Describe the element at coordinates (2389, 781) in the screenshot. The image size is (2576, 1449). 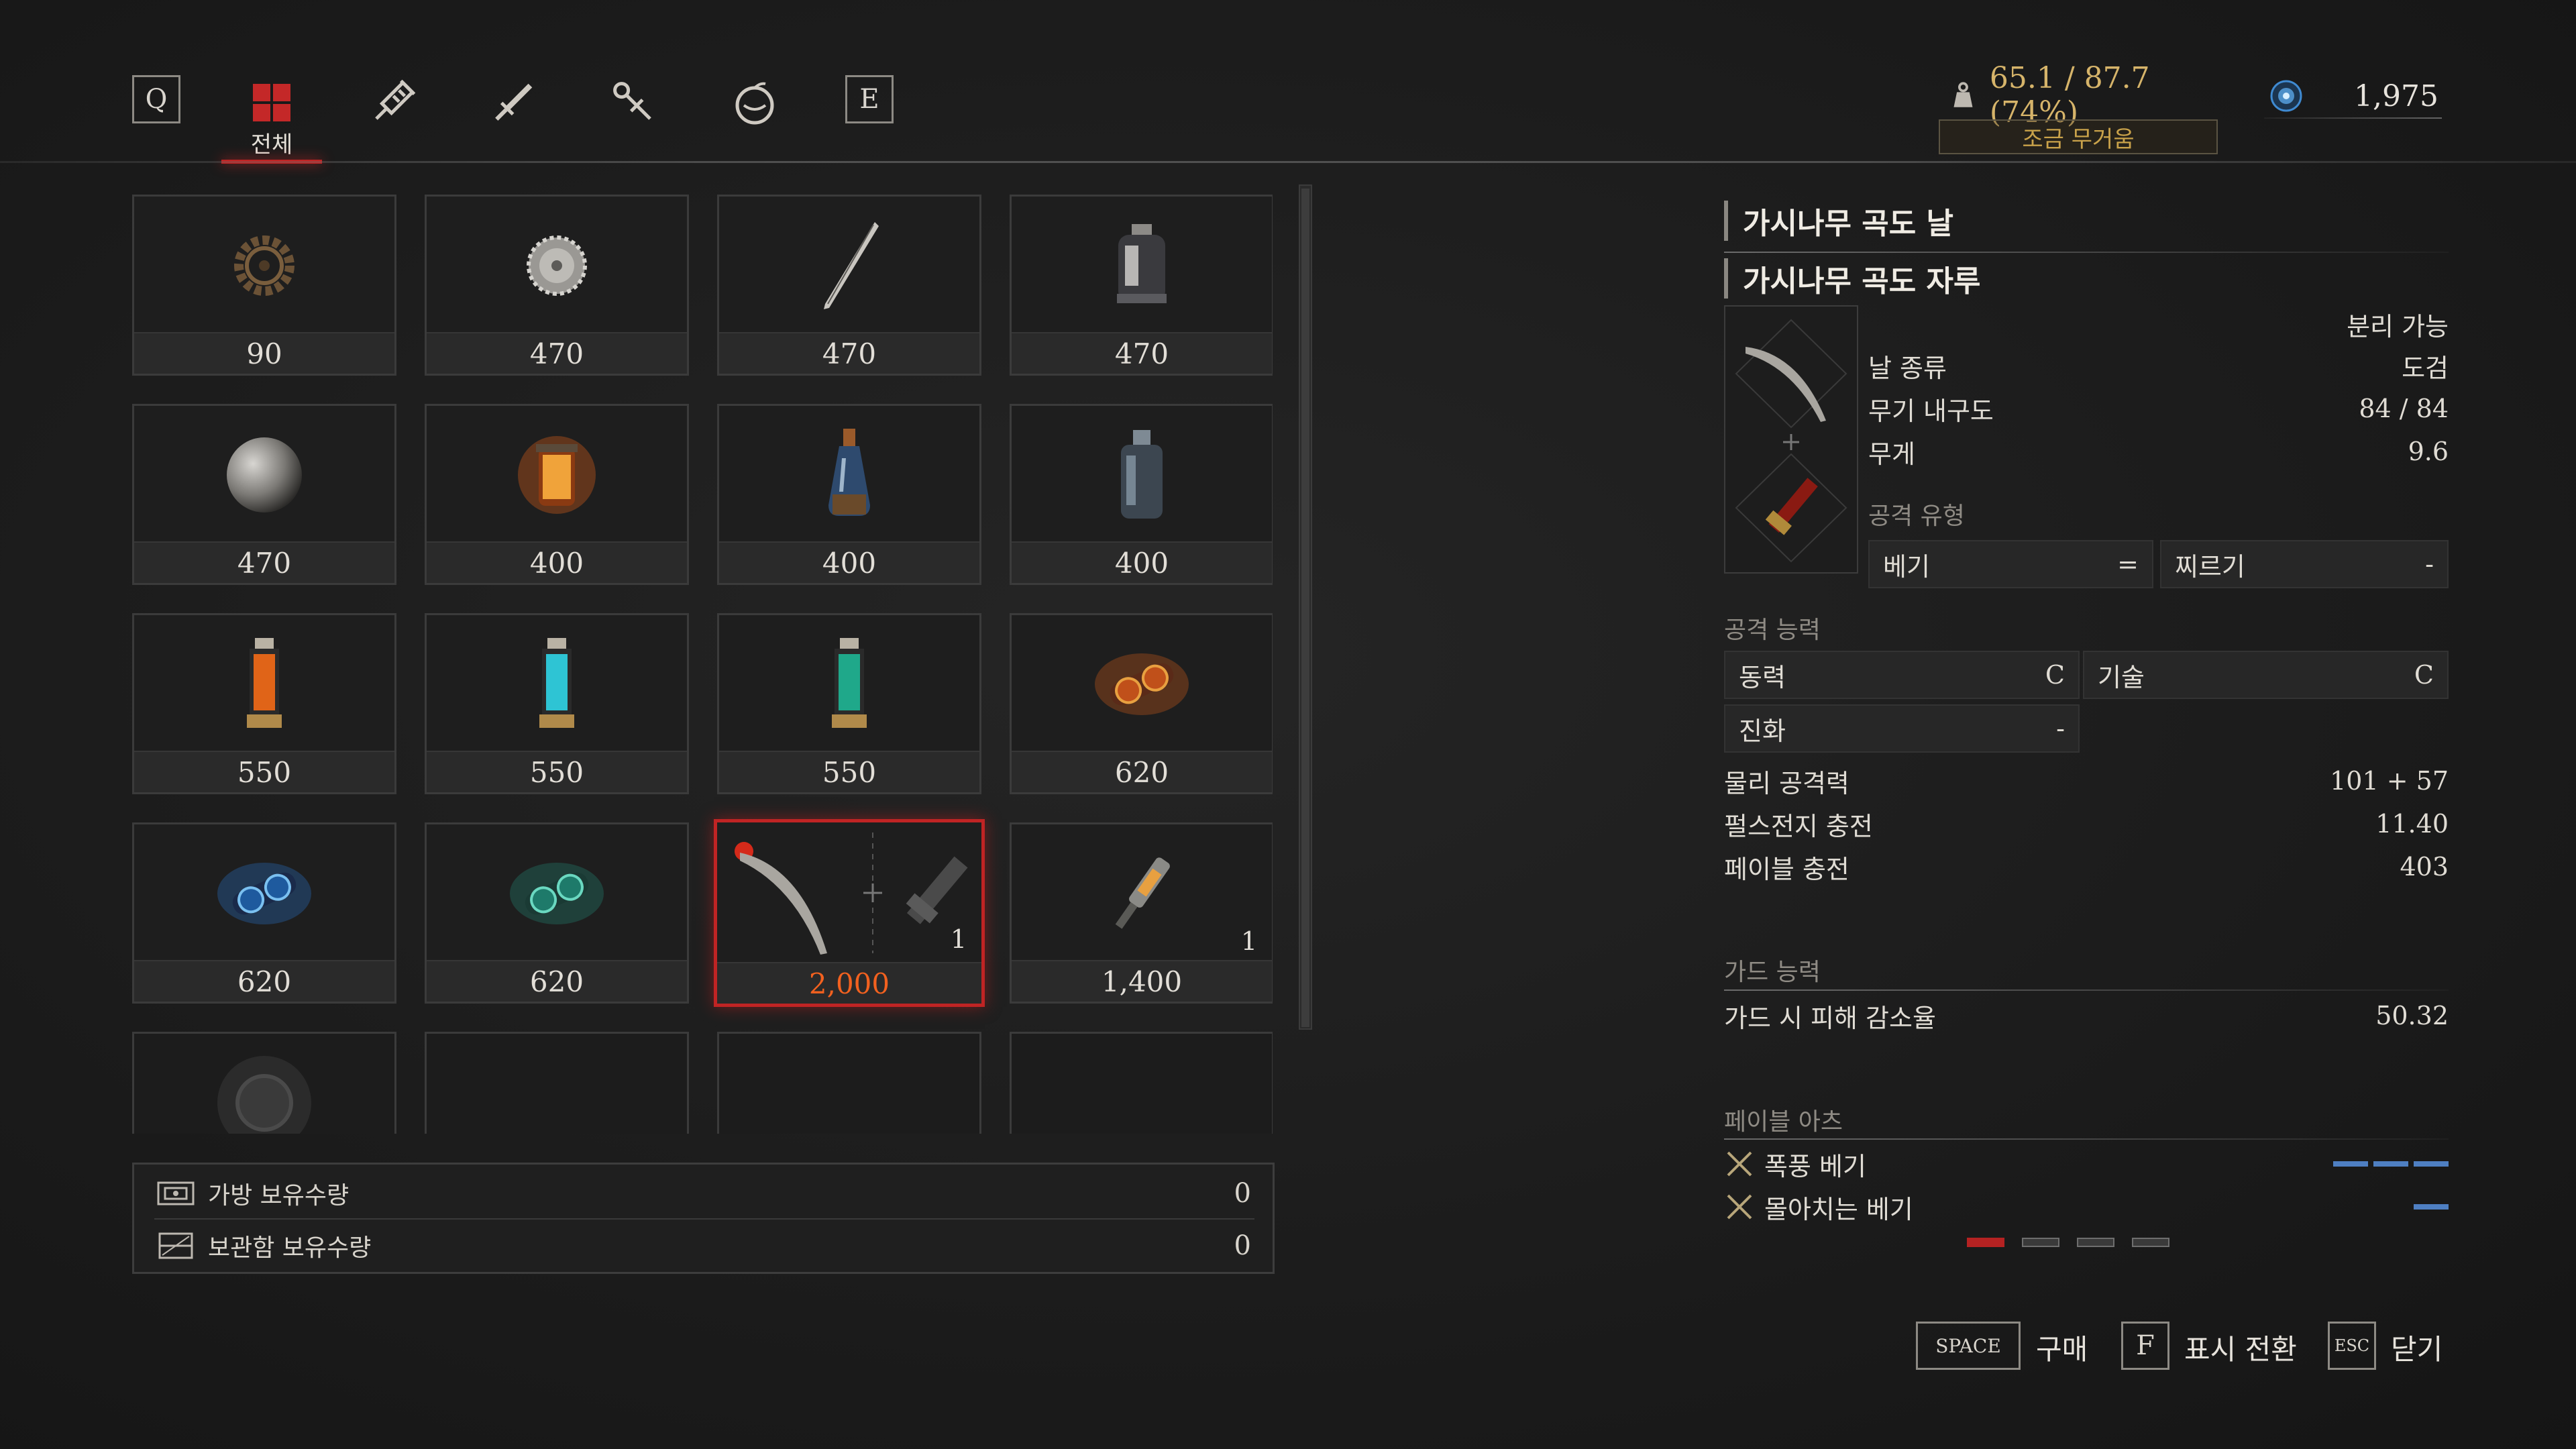
I see `phys-attack-value: 101 + 57` at that location.